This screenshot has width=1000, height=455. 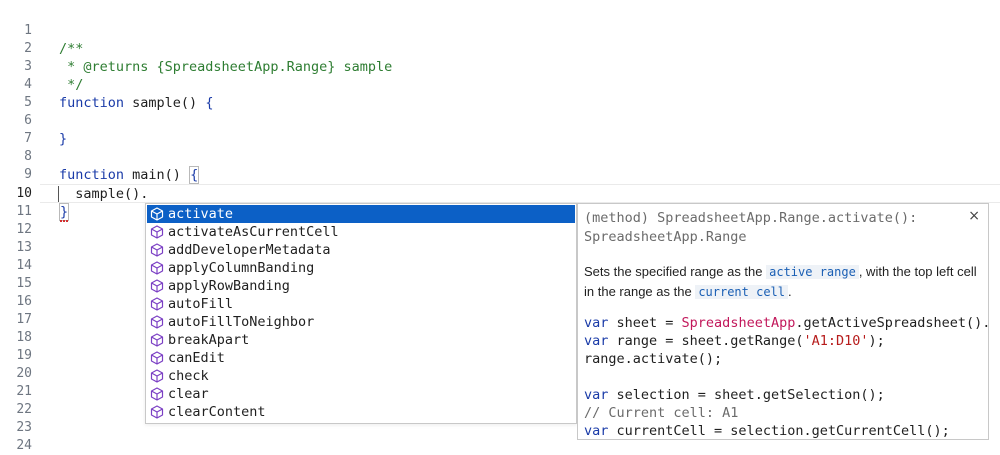 What do you see at coordinates (361, 268) in the screenshot?
I see `suggestion-item: applyColumnBanding` at bounding box center [361, 268].